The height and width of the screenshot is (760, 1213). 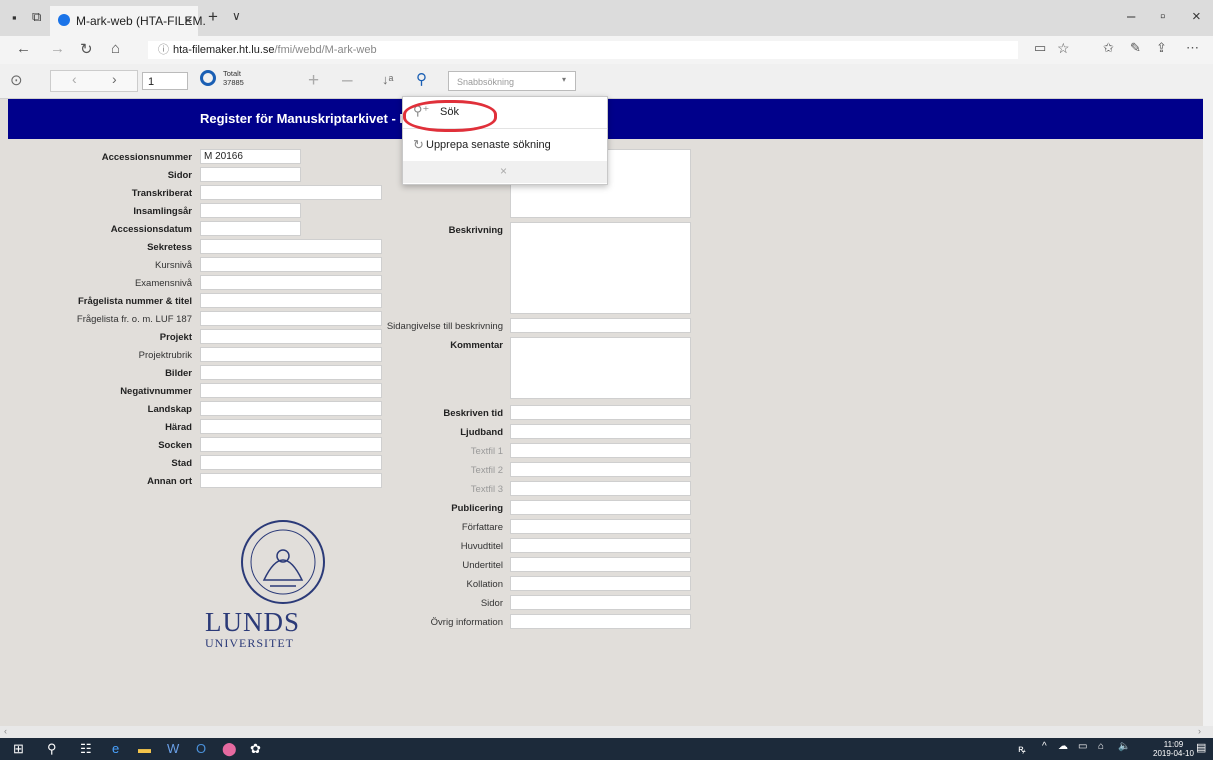 I want to click on forward-arrow-icon: →, so click(x=57, y=48).